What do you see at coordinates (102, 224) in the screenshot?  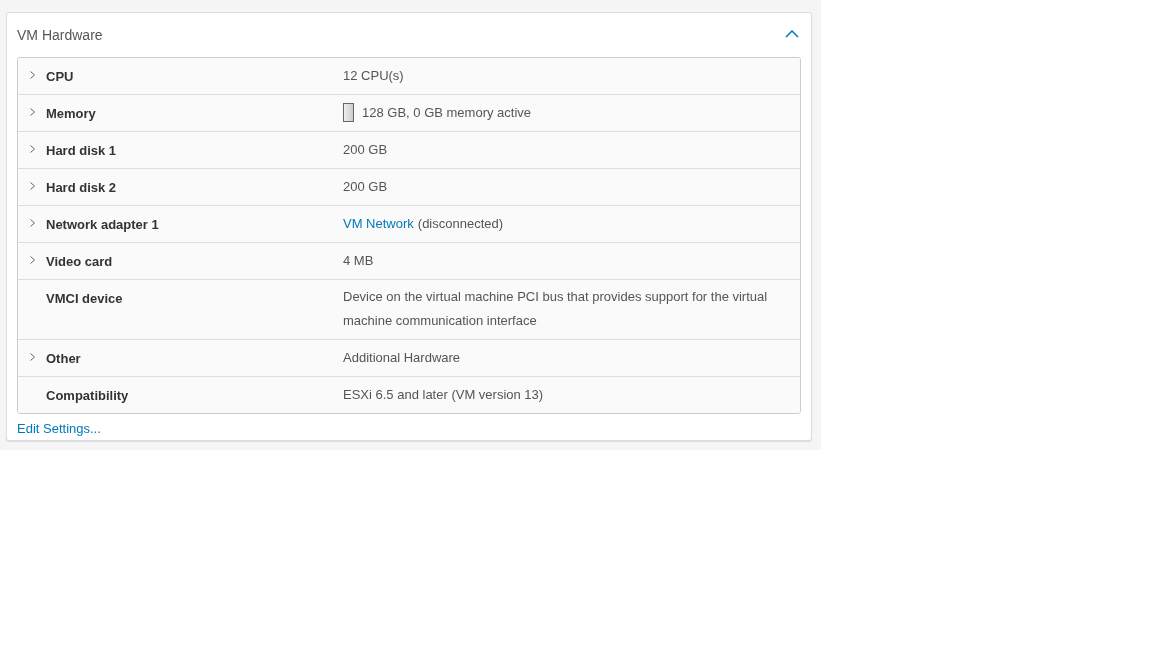 I see `row-label: Network adapter 1` at bounding box center [102, 224].